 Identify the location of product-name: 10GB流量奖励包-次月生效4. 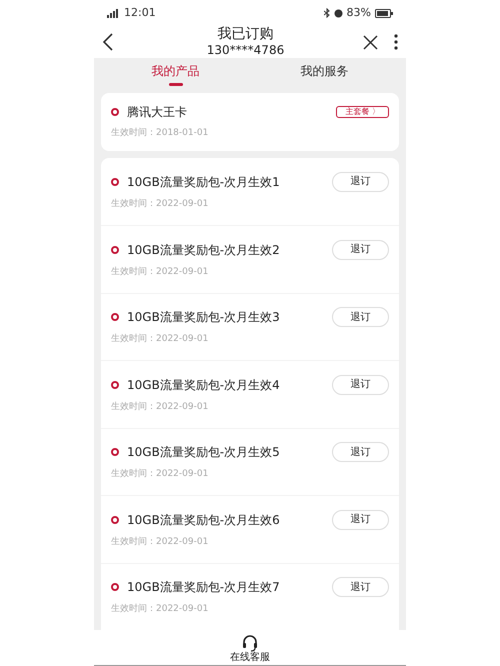
(204, 385).